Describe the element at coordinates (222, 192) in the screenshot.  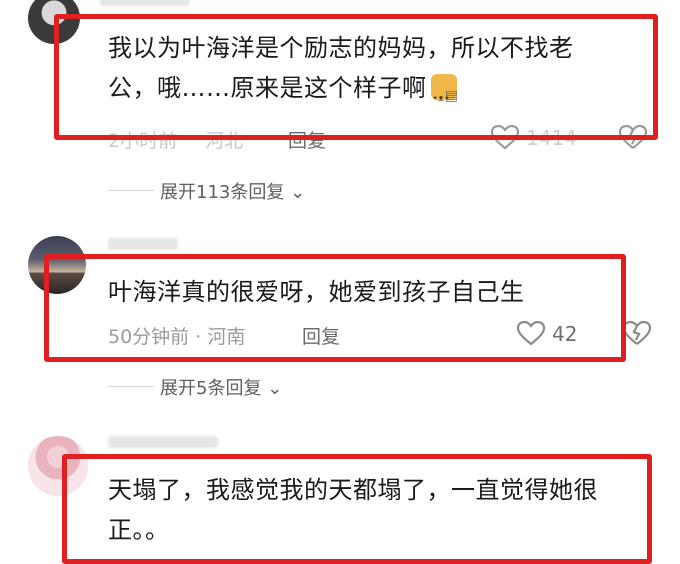
I see `expand-replies-label: 展开113条回复` at that location.